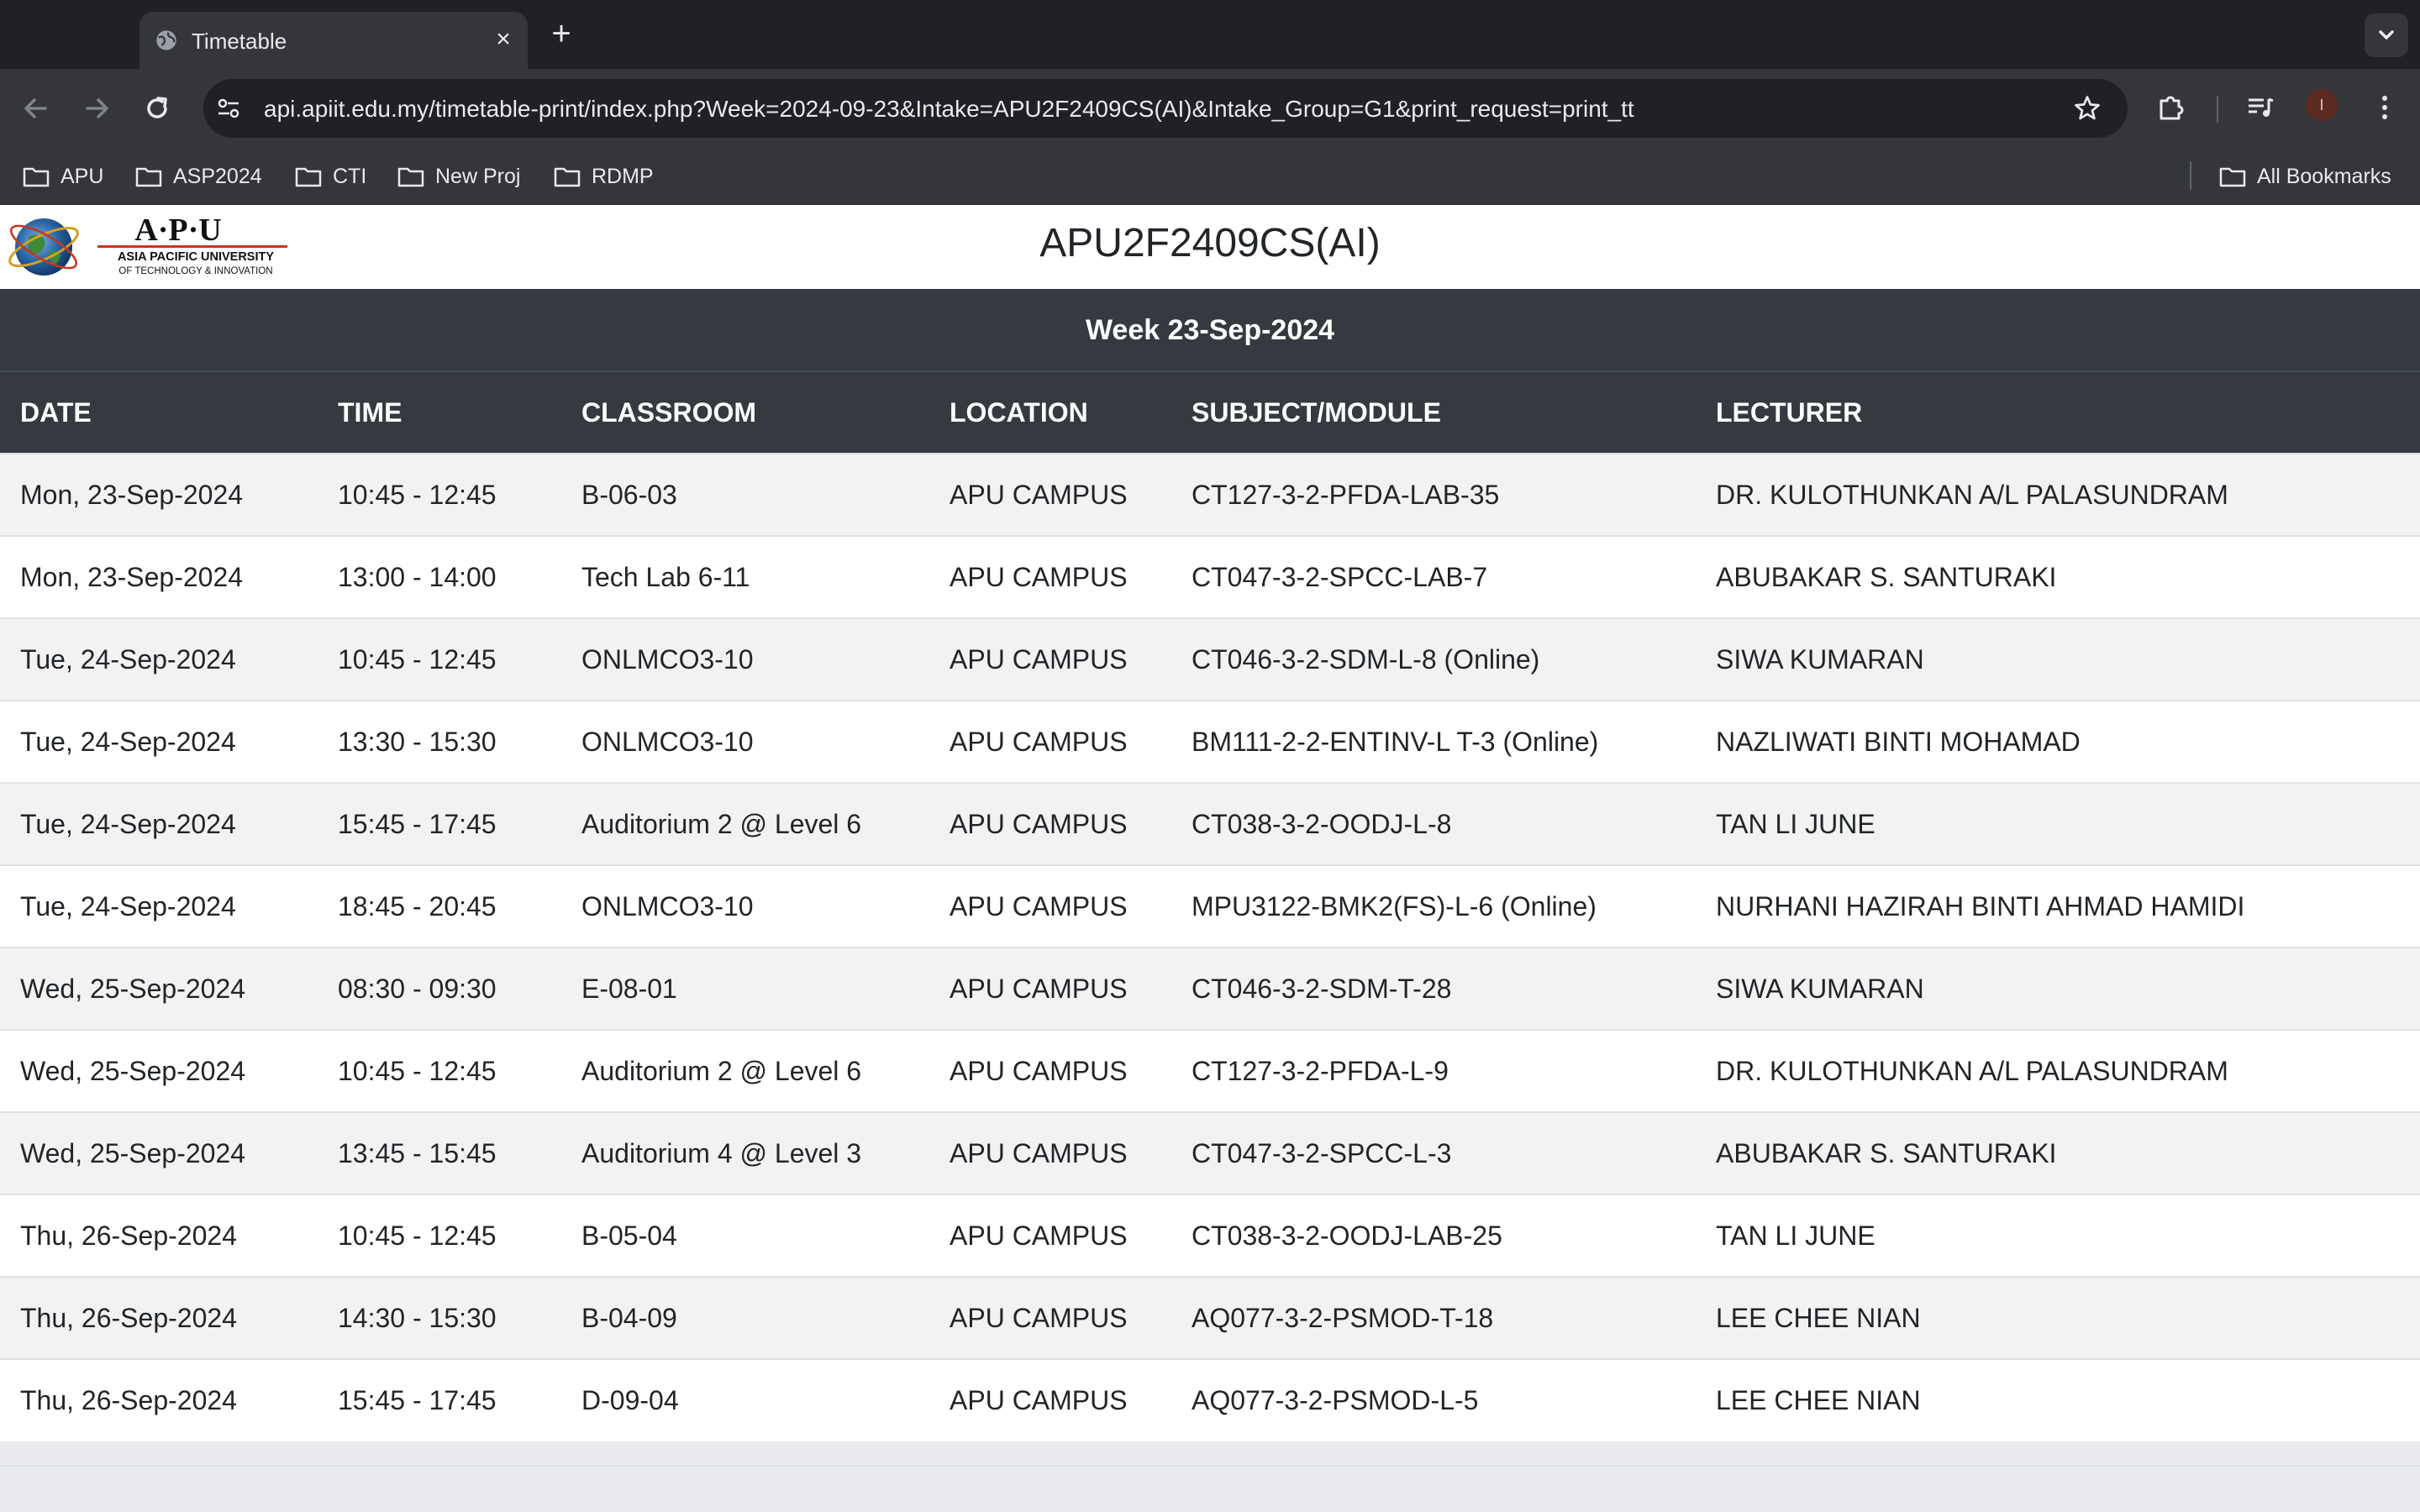  Describe the element at coordinates (2322, 105) in the screenshot. I see `profile-avatar: I` at that location.